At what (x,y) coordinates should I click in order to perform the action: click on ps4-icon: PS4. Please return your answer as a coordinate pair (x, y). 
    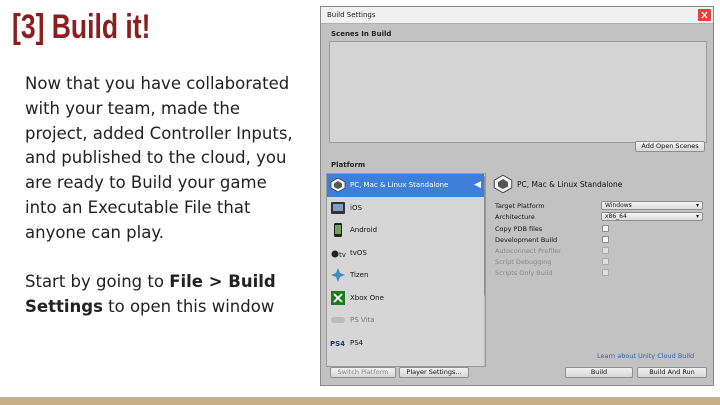
    Looking at the image, I should click on (338, 343).